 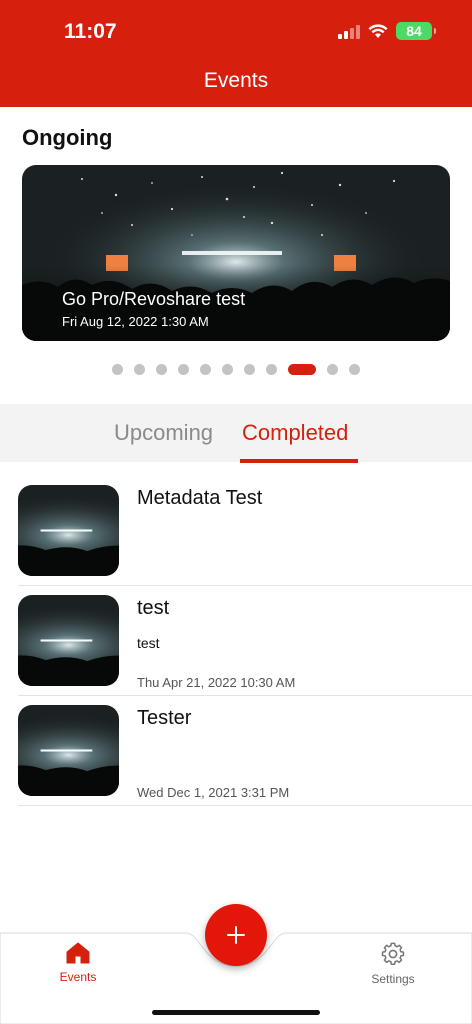 What do you see at coordinates (90, 31) in the screenshot?
I see `status-time: 11:07` at bounding box center [90, 31].